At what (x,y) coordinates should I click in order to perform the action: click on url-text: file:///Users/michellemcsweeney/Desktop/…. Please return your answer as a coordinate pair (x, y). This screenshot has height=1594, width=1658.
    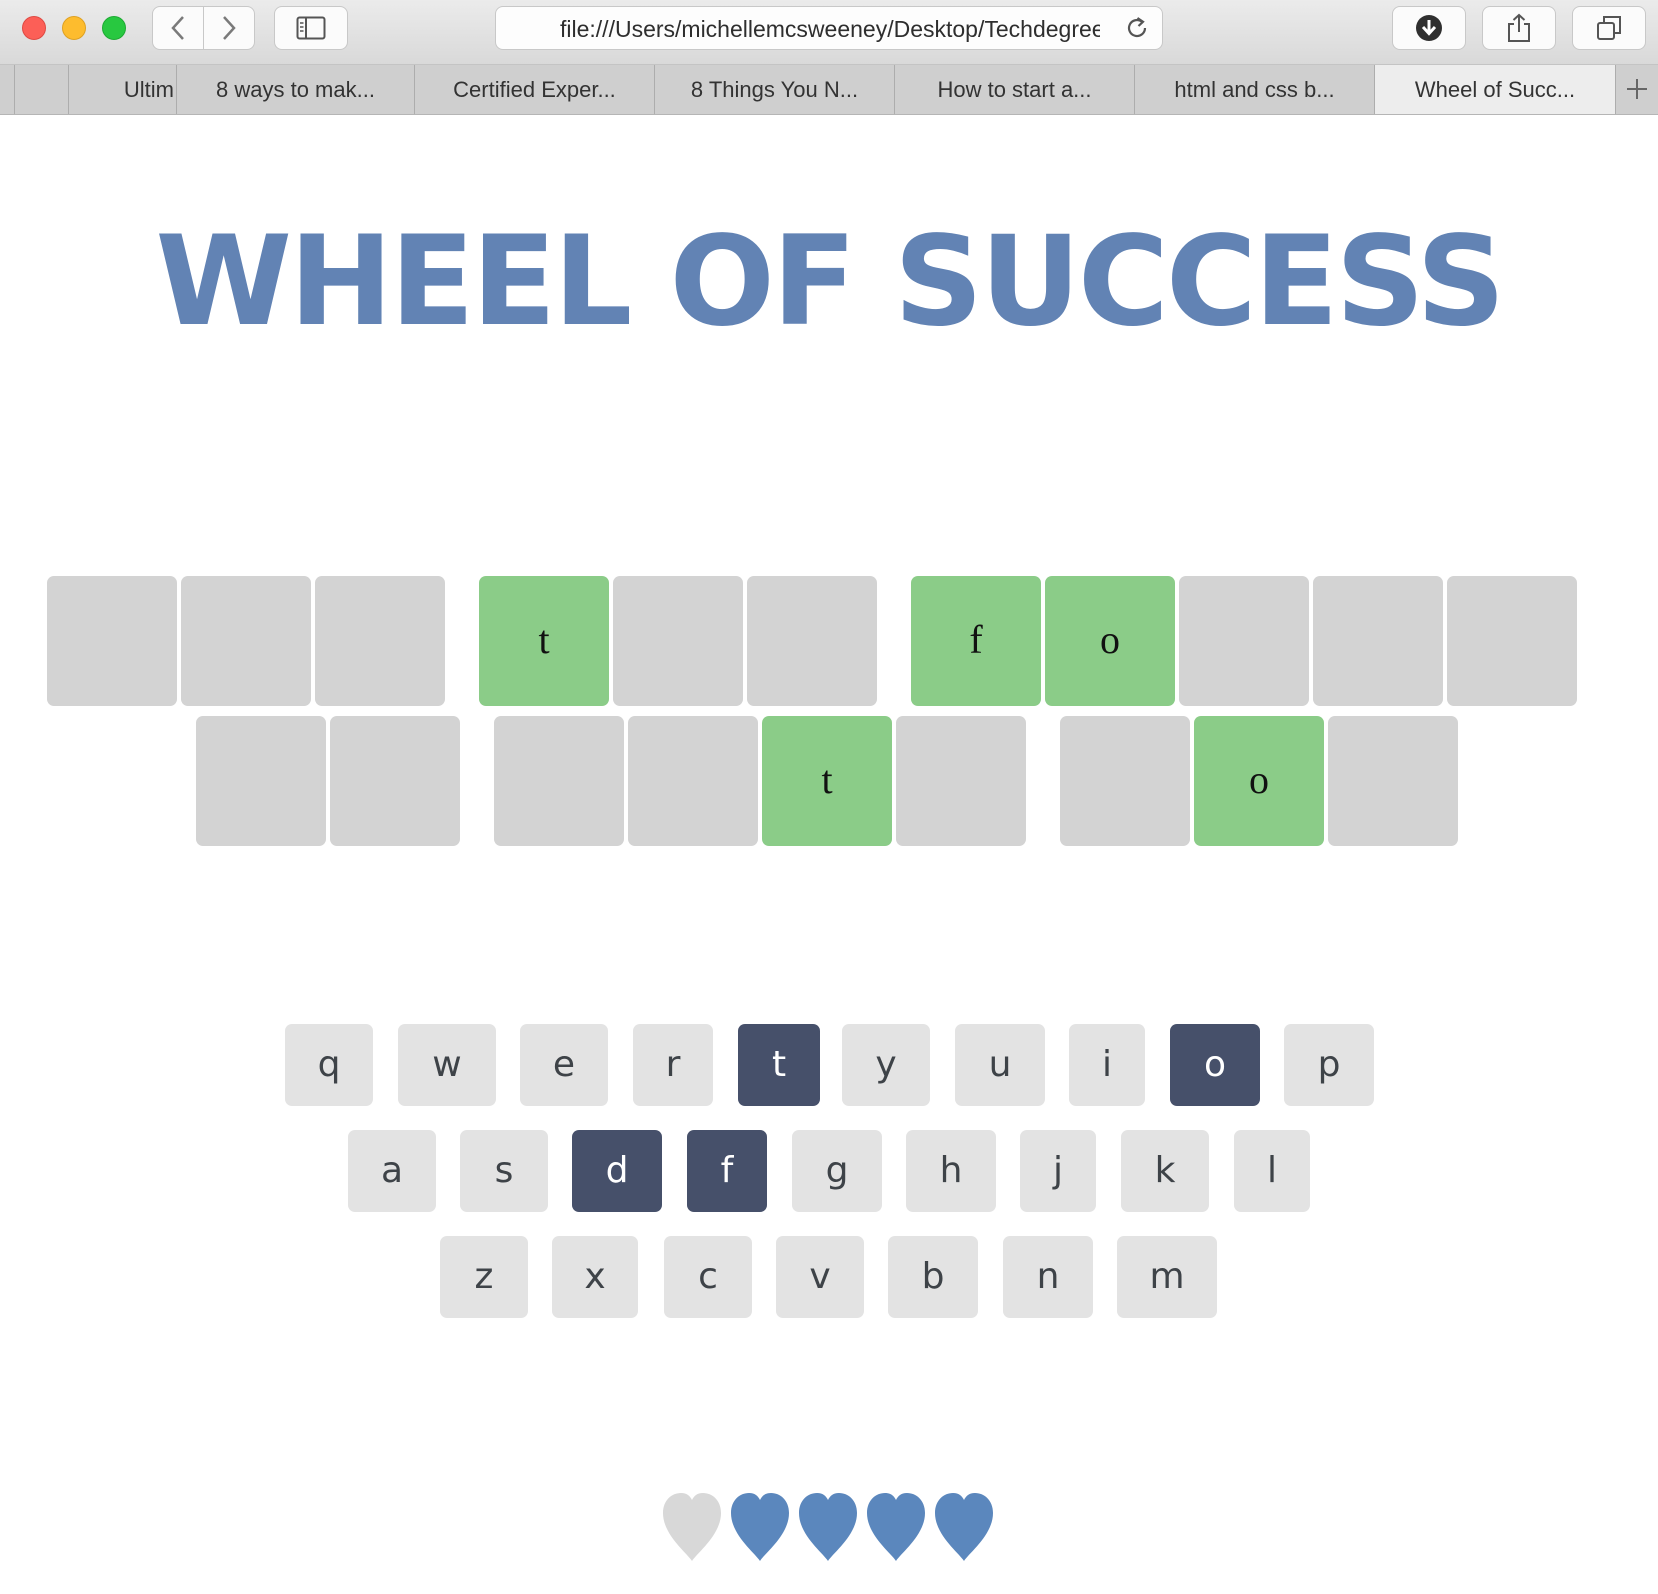
    Looking at the image, I should click on (830, 29).